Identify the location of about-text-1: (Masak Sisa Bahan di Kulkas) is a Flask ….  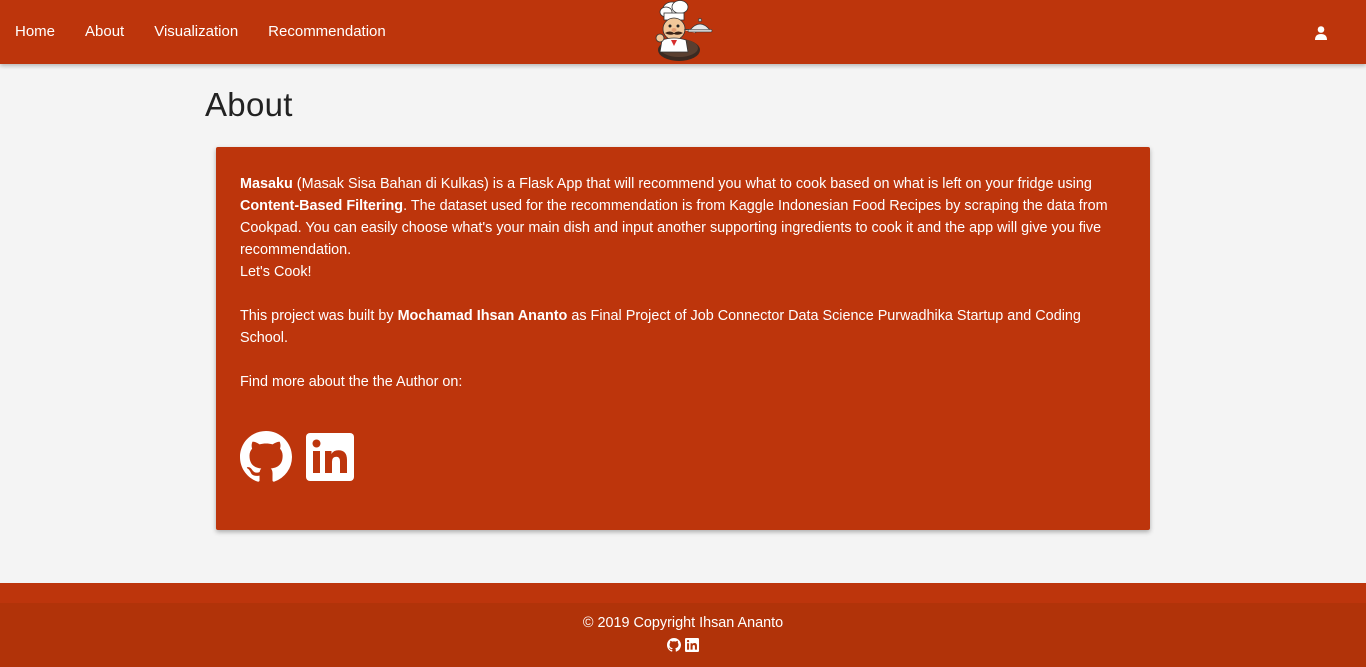
(692, 184).